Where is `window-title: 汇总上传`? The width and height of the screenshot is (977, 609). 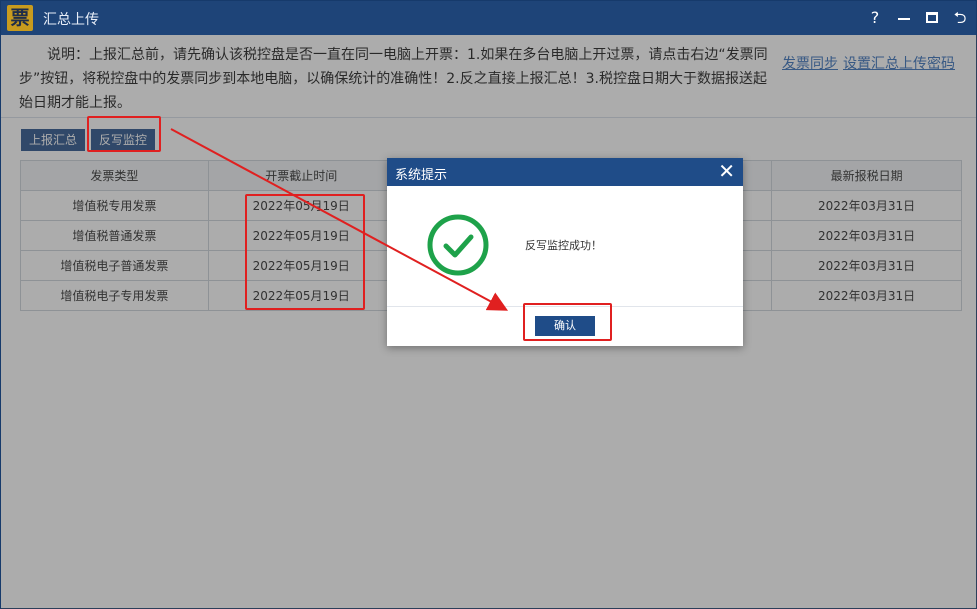
window-title: 汇总上传 is located at coordinates (71, 20).